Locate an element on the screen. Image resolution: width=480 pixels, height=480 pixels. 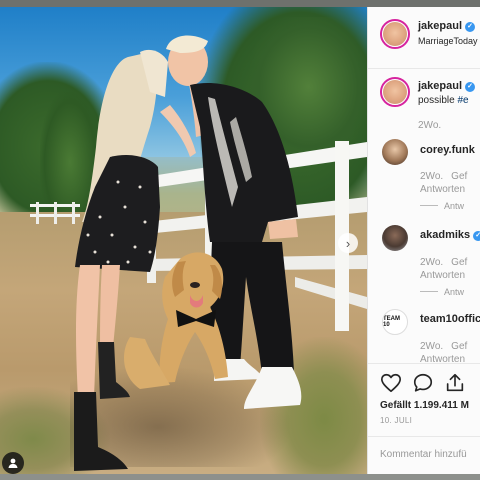
user-tag-icon is located at coordinates (13, 463).